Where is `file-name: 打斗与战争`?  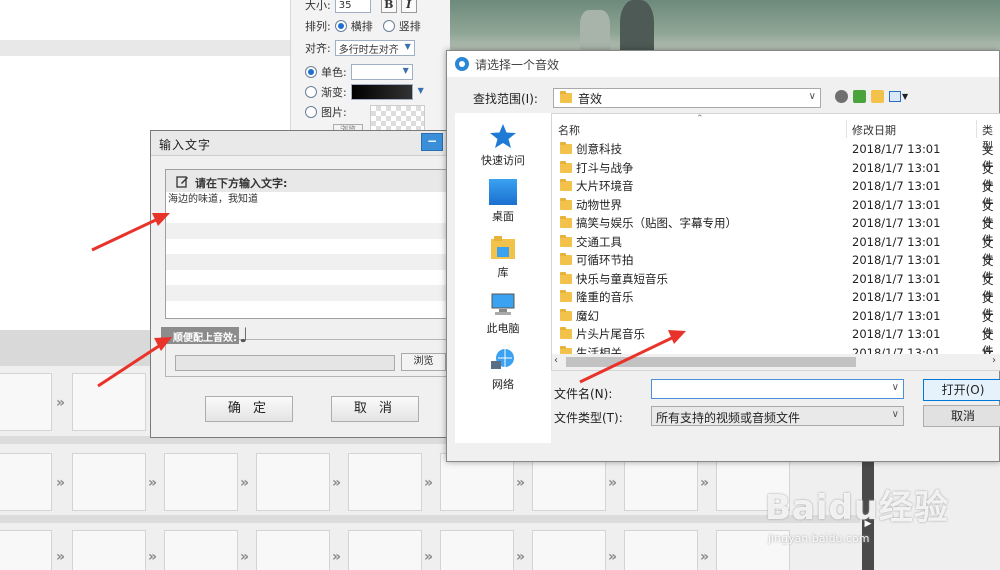
file-name: 打斗与战争 is located at coordinates (597, 168).